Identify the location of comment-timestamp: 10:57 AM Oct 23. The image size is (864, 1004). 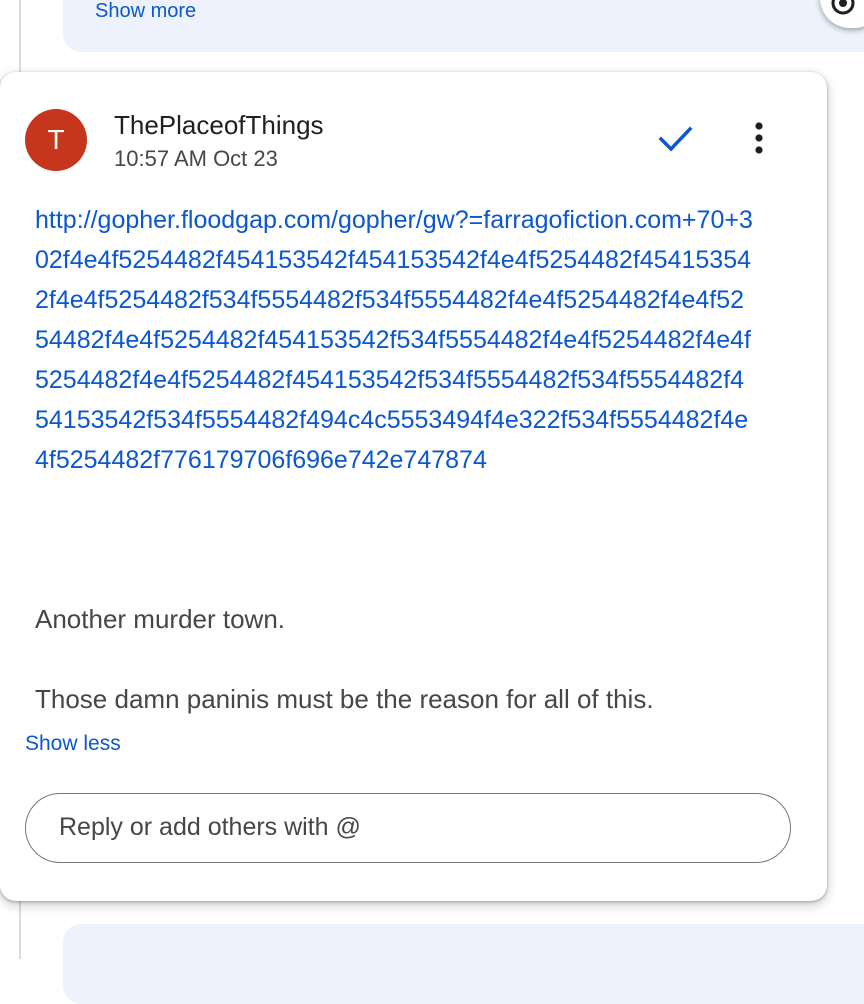
(196, 158).